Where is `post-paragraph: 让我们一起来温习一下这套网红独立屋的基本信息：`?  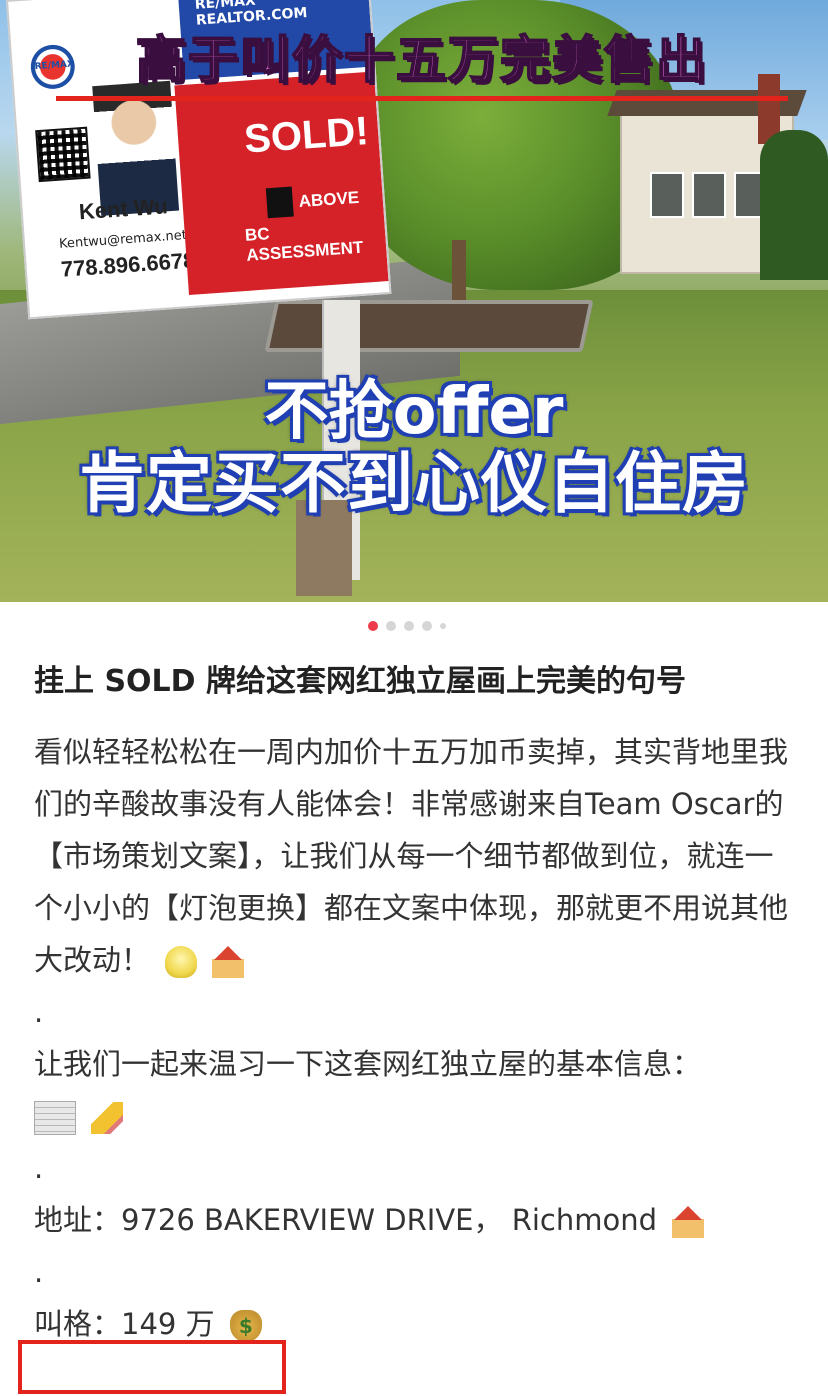 post-paragraph: 让我们一起来温习一下这套网红独立屋的基本信息： is located at coordinates (414, 1090).